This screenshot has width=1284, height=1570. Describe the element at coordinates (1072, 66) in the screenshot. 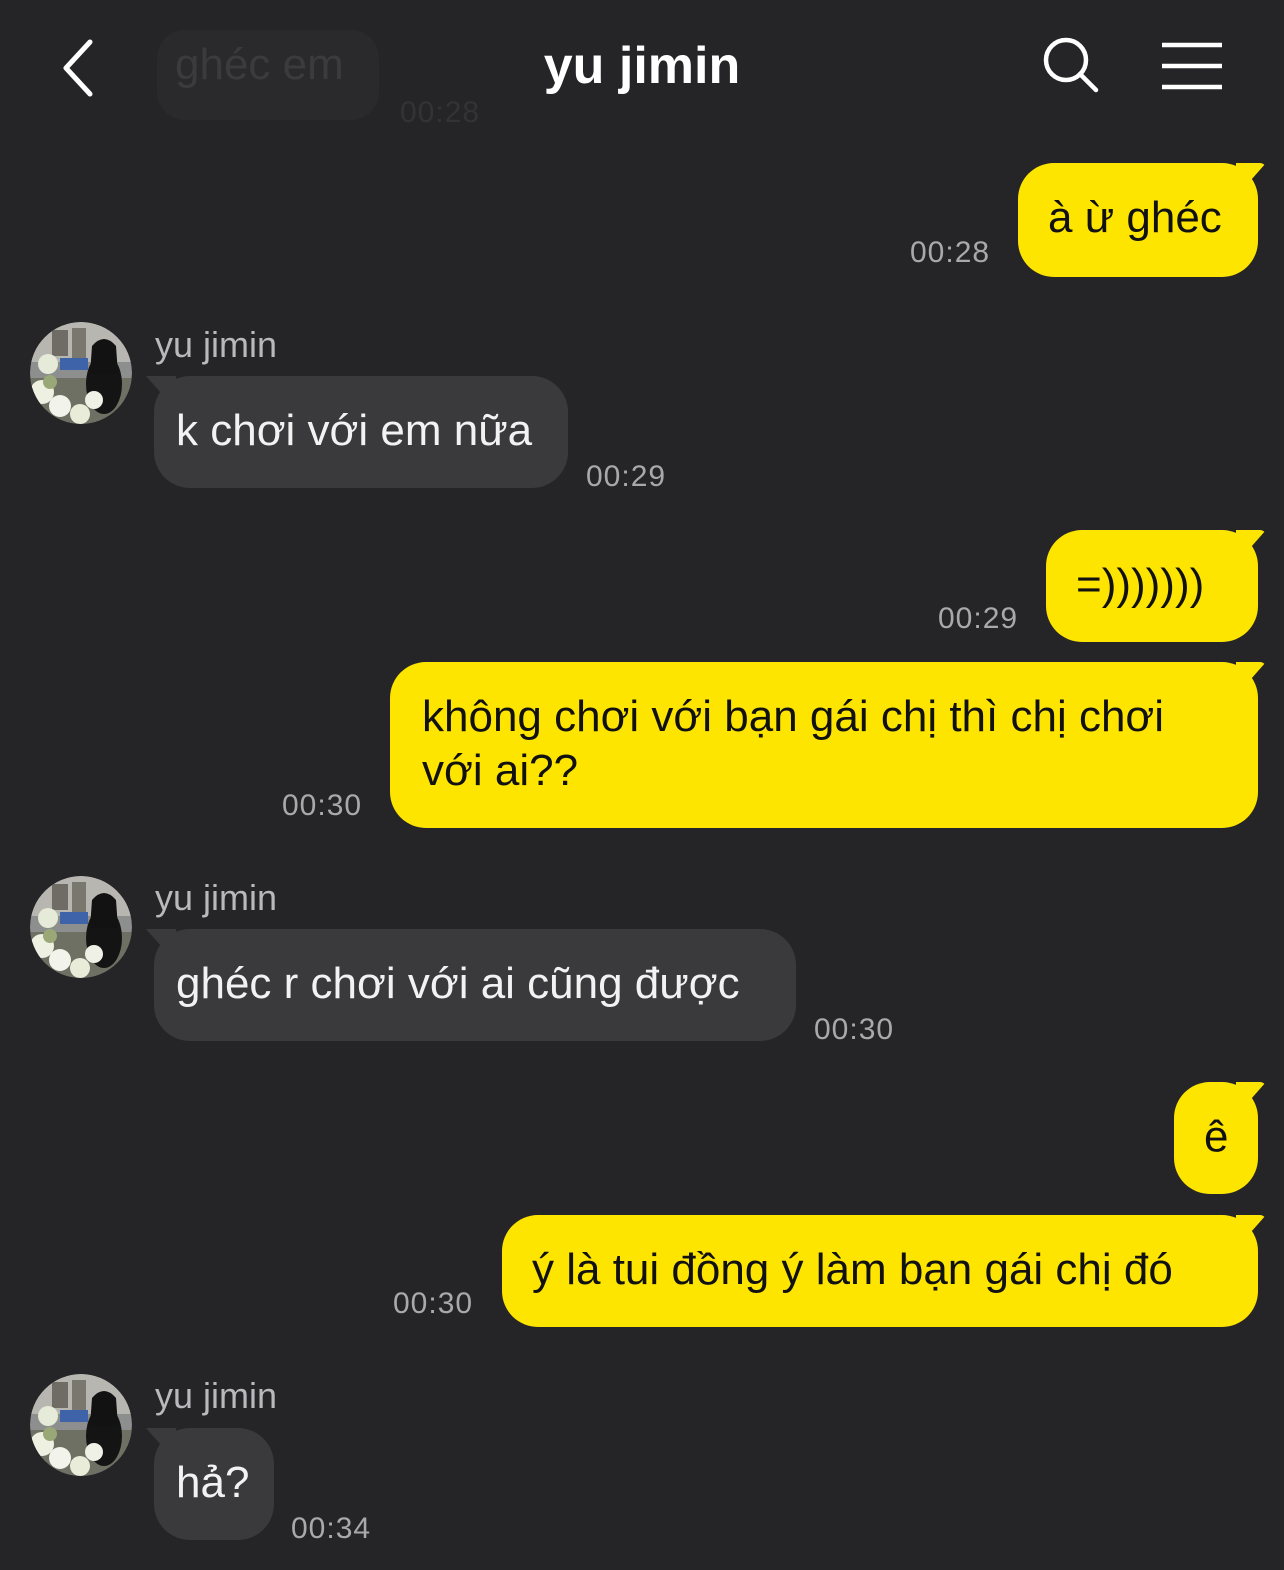

I see `search-icon` at that location.